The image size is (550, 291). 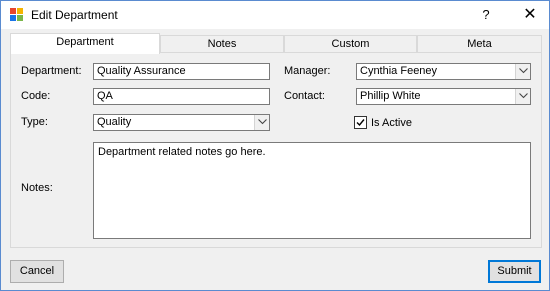 I want to click on tab-strip: Department Notes Custom Meta, so click(x=276, y=43).